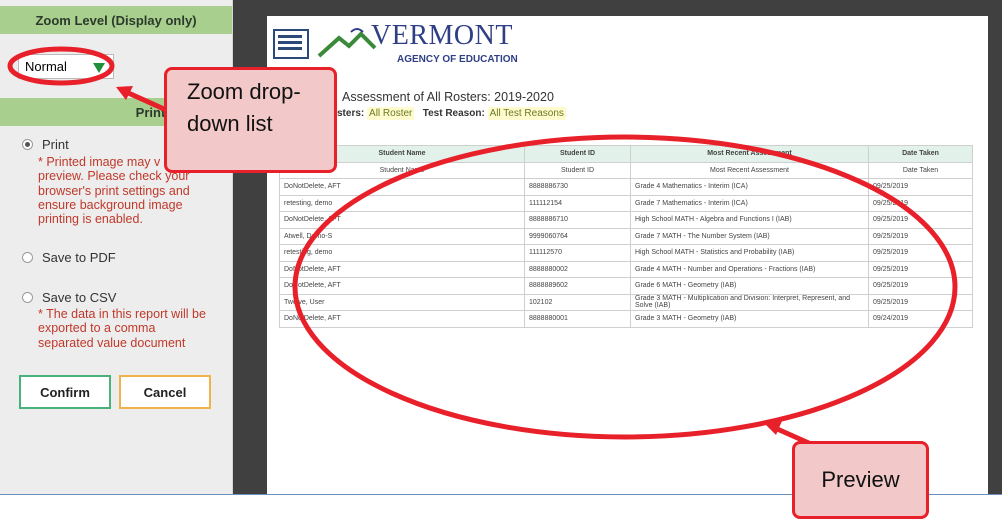 This screenshot has width=1002, height=519. I want to click on zoom-callout-line: Zoom drop-, so click(244, 91).